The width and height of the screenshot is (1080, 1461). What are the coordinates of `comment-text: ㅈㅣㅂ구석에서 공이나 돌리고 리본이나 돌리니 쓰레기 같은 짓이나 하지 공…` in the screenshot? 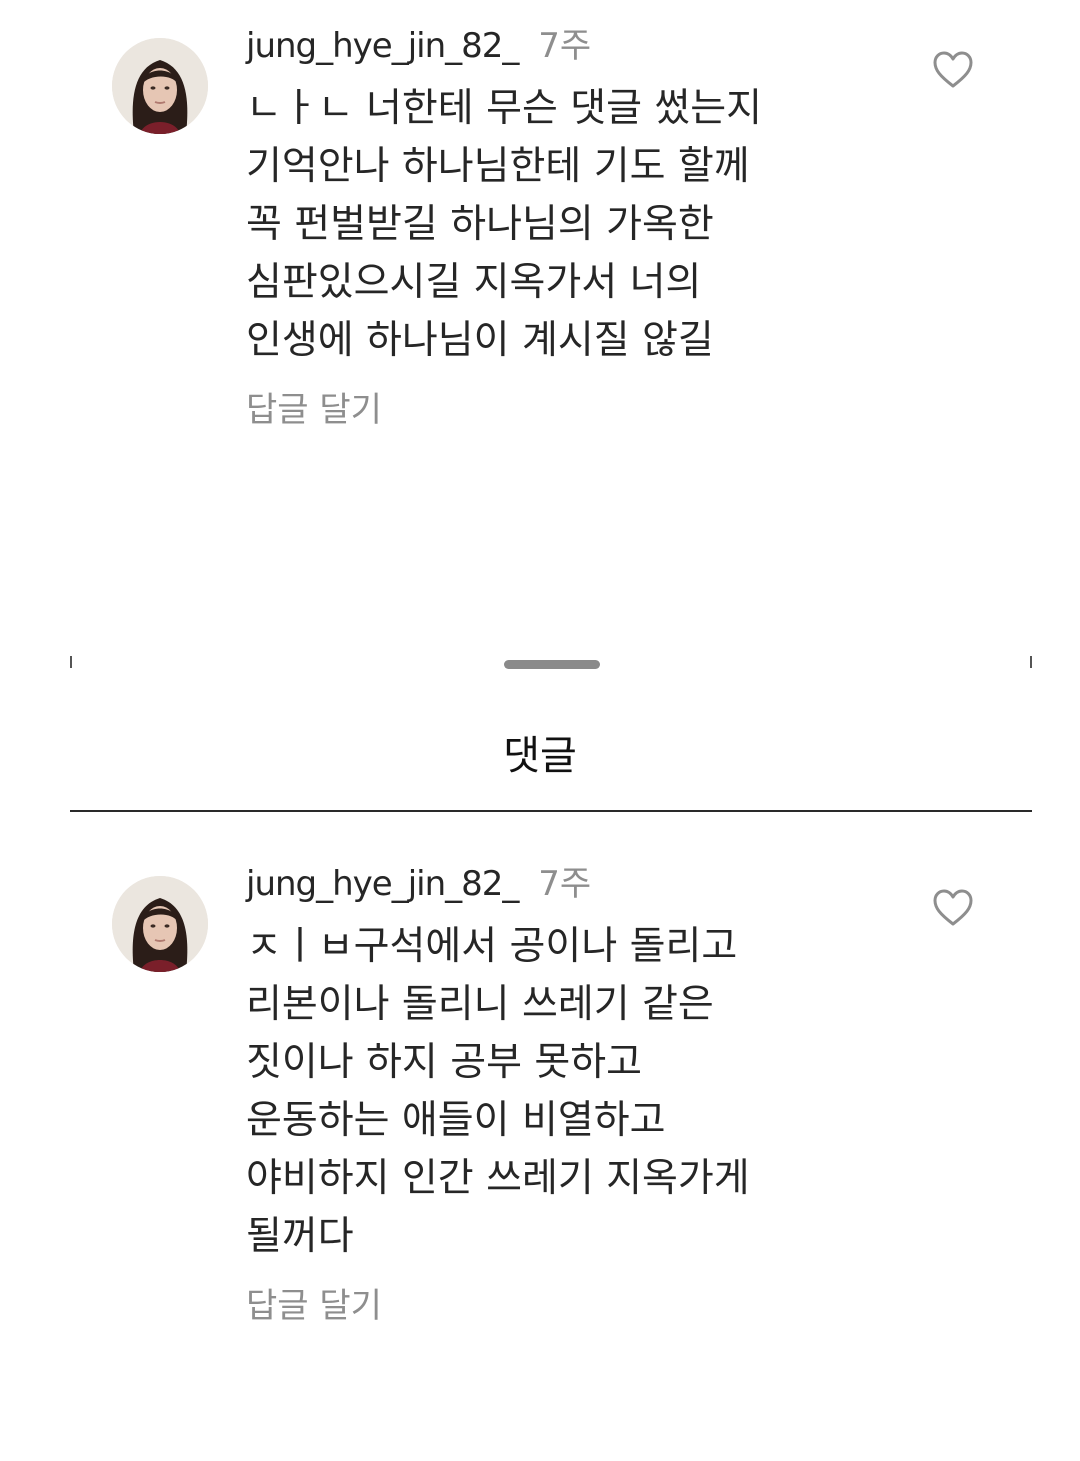 It's located at (576, 1092).